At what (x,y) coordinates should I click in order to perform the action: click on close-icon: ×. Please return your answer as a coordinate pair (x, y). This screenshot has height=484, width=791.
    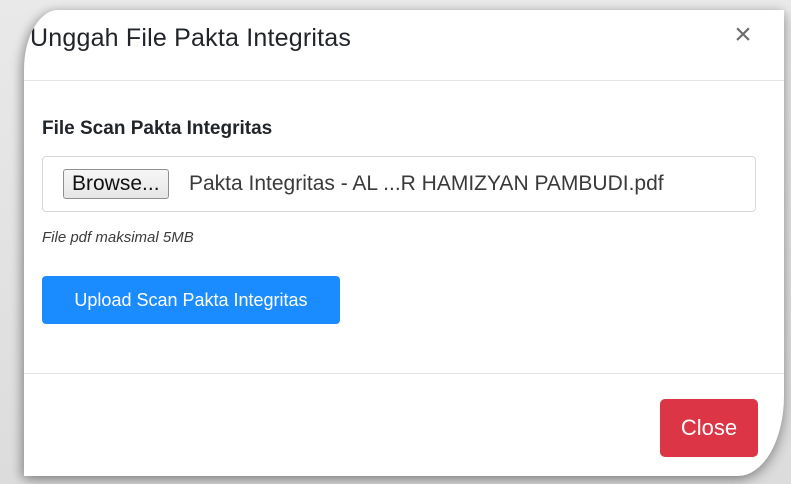
    Looking at the image, I should click on (743, 35).